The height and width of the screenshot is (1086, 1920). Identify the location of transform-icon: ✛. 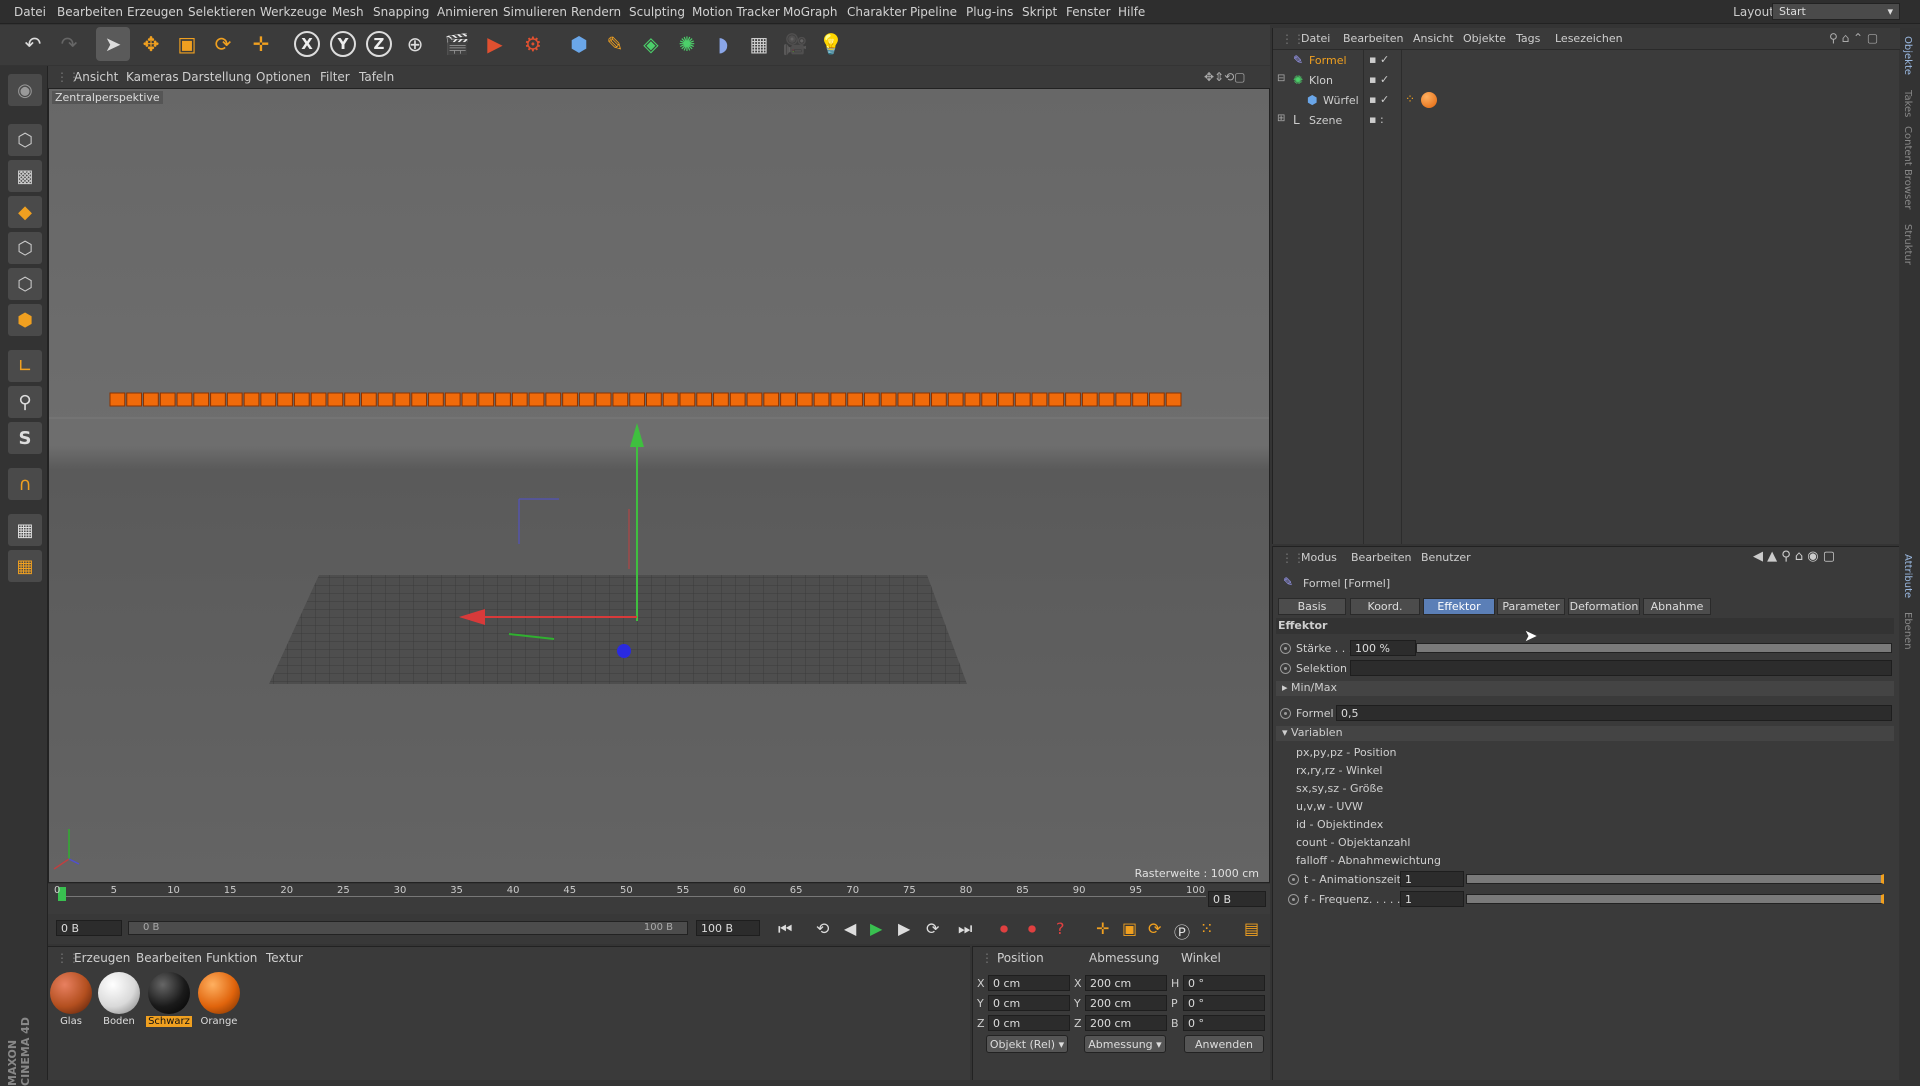
(261, 44).